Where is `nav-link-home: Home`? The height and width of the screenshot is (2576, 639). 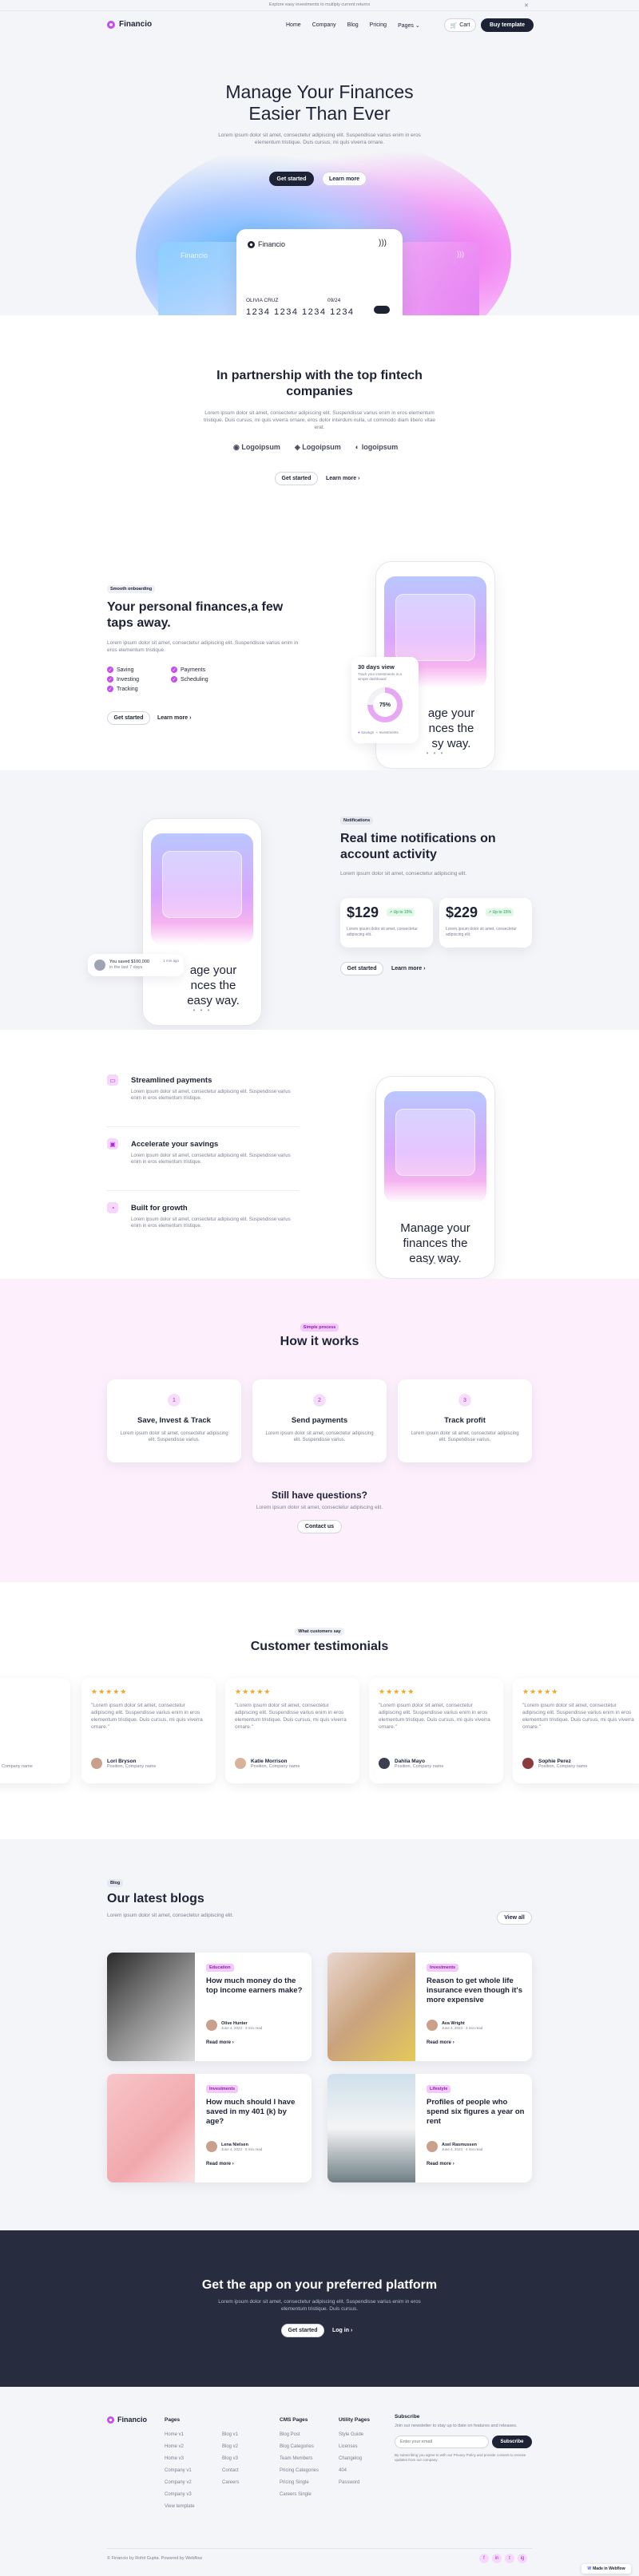
nav-link-home: Home is located at coordinates (293, 26).